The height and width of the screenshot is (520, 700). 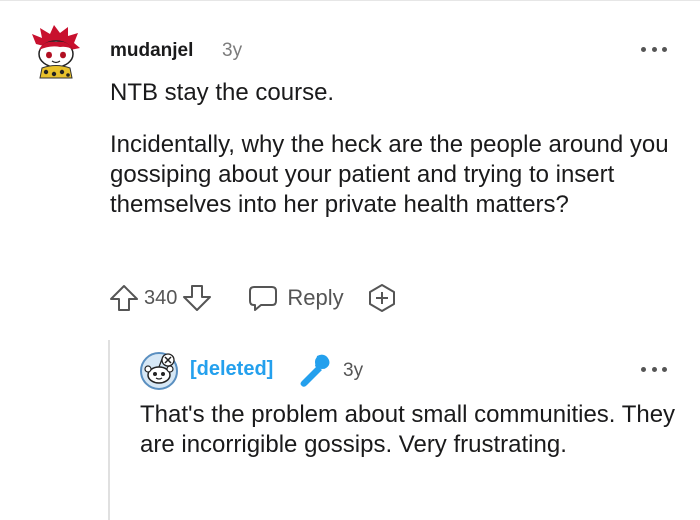 I want to click on downvote-arrow-icon, so click(x=197, y=298).